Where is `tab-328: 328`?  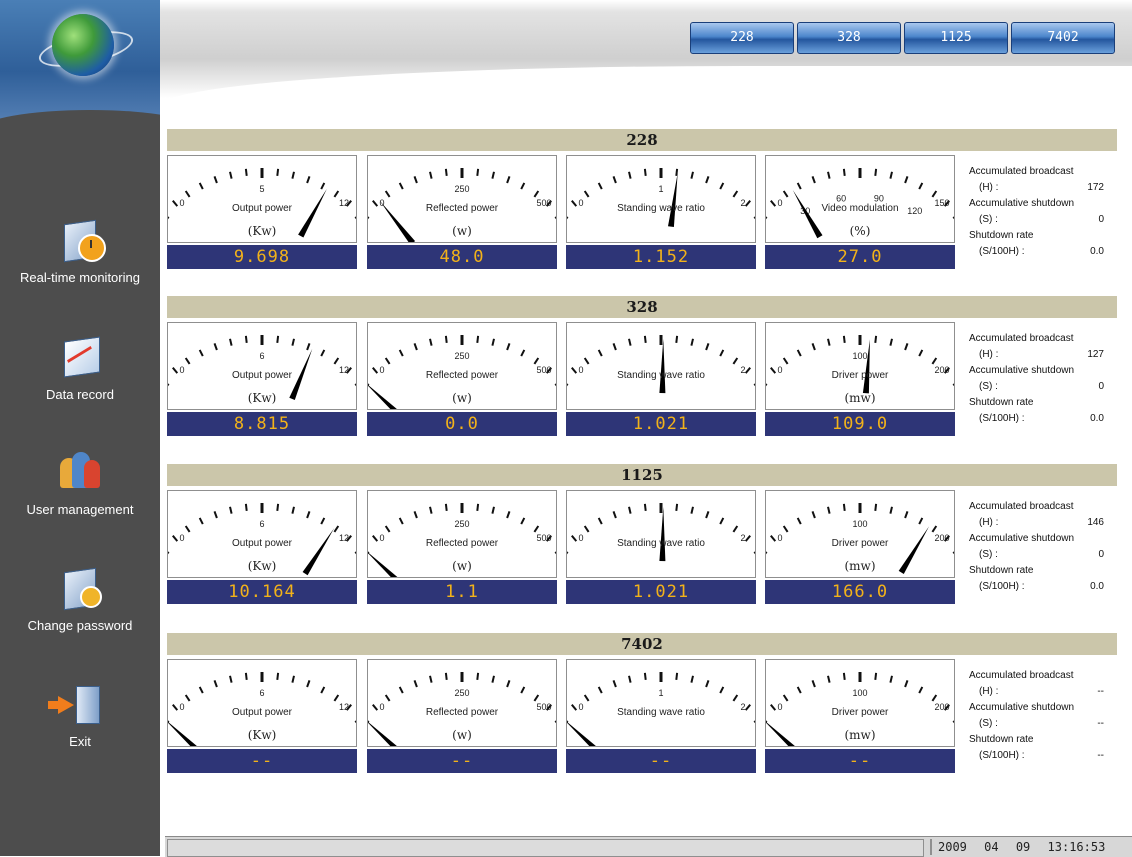 tab-328: 328 is located at coordinates (849, 38).